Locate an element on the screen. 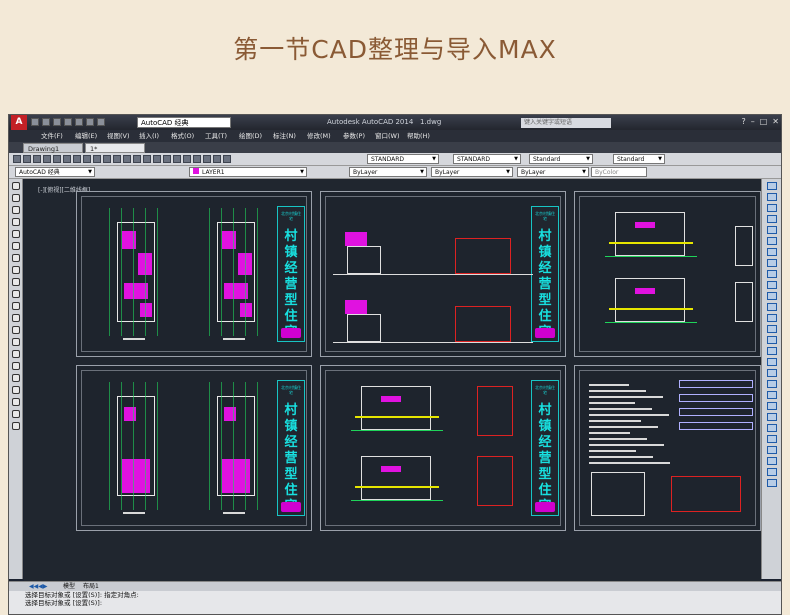 The width and height of the screenshot is (790, 615). qnew-icon is located at coordinates (17, 159).